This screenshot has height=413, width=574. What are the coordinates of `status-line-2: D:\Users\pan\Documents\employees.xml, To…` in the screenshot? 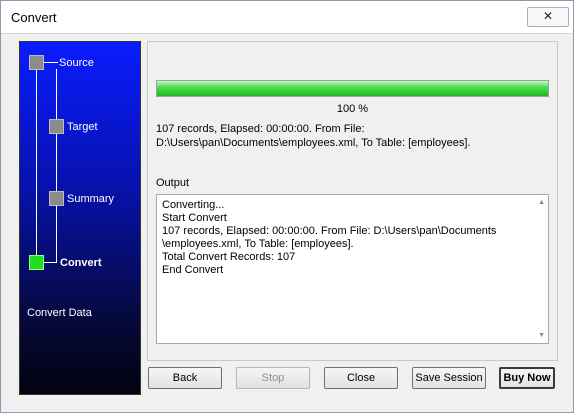 It's located at (313, 143).